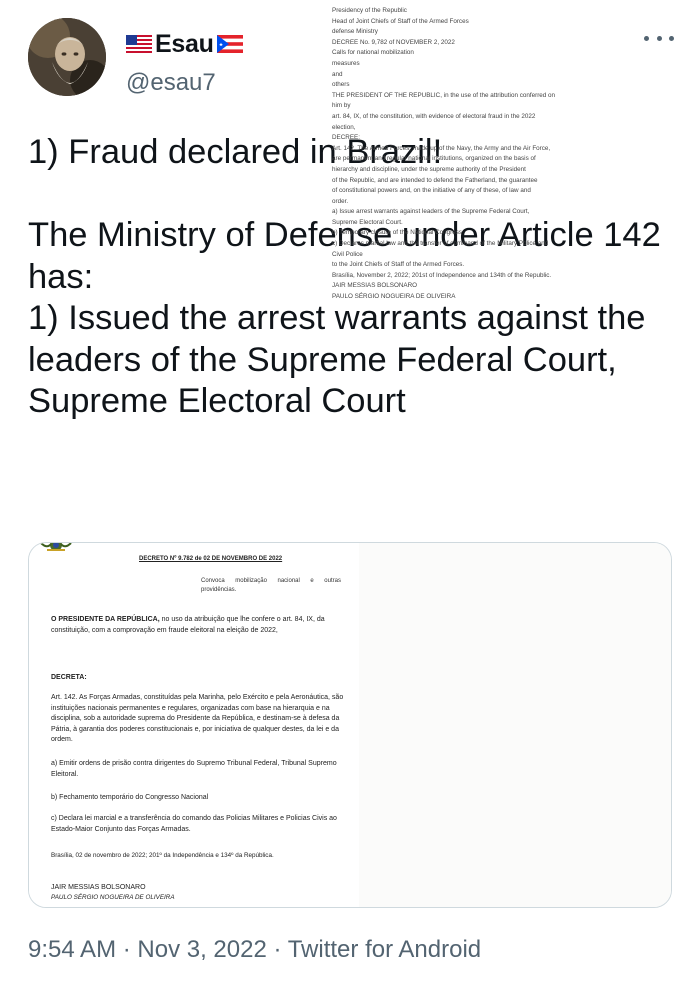 This screenshot has width=700, height=983. Describe the element at coordinates (384, 949) in the screenshot. I see `tweet-client-link: Twitter for Android` at that location.